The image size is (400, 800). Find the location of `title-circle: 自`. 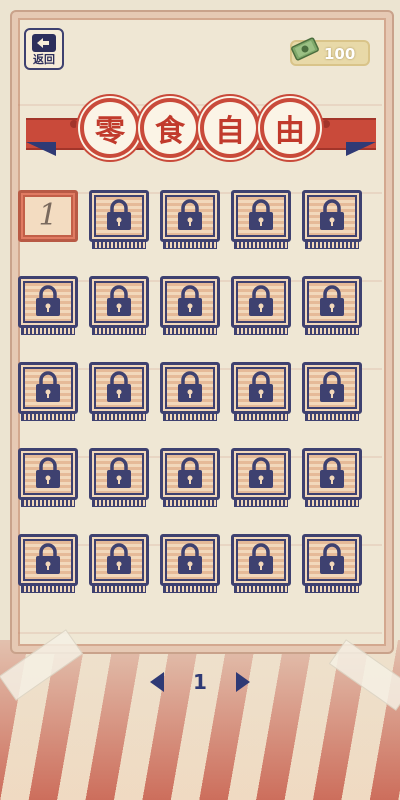

title-circle: 自 is located at coordinates (230, 128).